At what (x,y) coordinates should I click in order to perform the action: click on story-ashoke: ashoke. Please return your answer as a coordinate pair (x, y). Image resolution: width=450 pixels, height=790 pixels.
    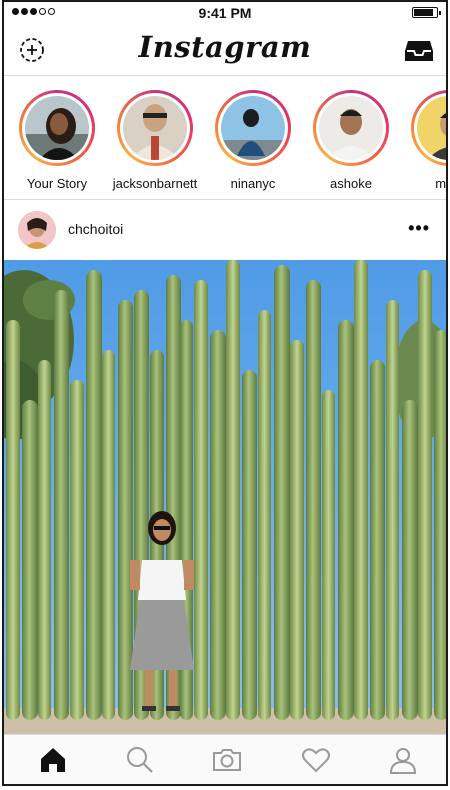
    Looking at the image, I should click on (351, 140).